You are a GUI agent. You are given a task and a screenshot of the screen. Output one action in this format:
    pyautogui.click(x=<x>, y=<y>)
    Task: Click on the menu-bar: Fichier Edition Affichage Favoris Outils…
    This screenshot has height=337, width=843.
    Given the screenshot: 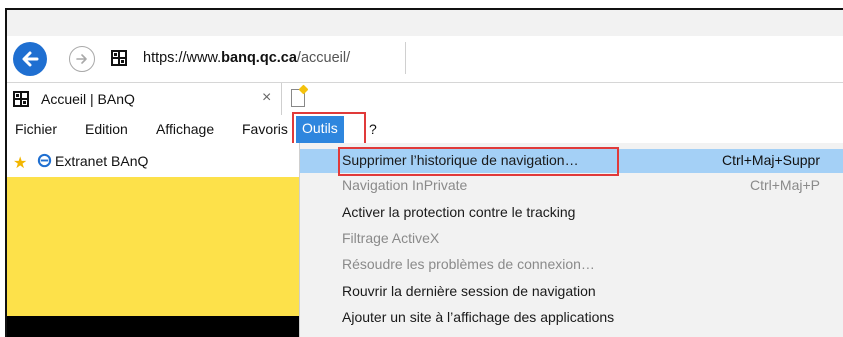 What is the action you would take?
    pyautogui.click(x=425, y=129)
    